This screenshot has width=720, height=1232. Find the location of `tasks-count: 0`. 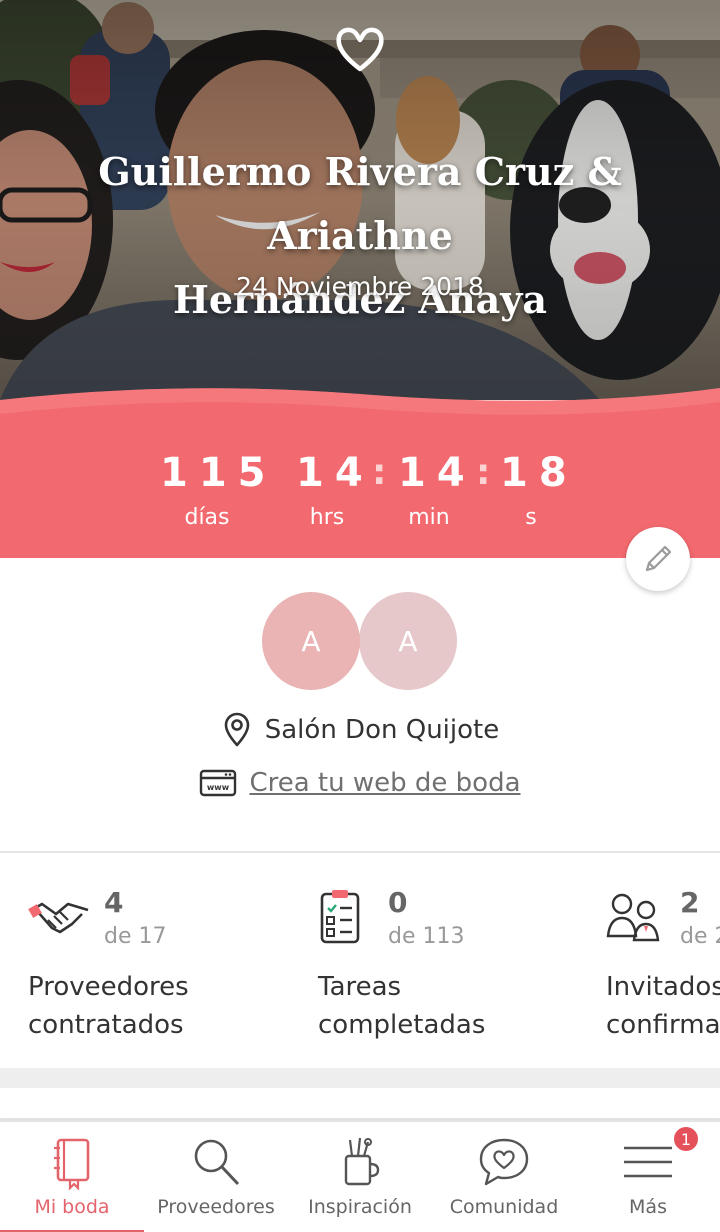

tasks-count: 0 is located at coordinates (398, 902).